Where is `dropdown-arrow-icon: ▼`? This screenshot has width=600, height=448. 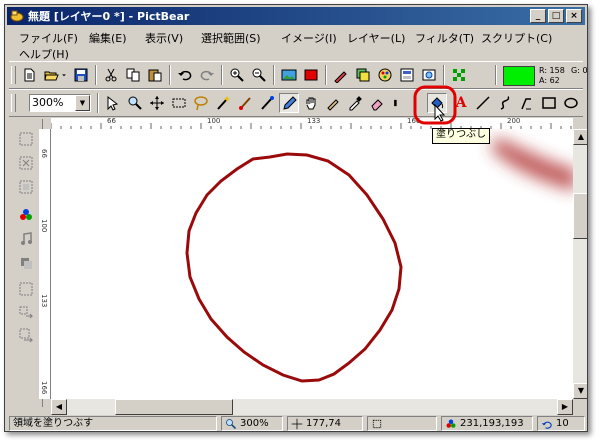 dropdown-arrow-icon: ▼ is located at coordinates (82, 103).